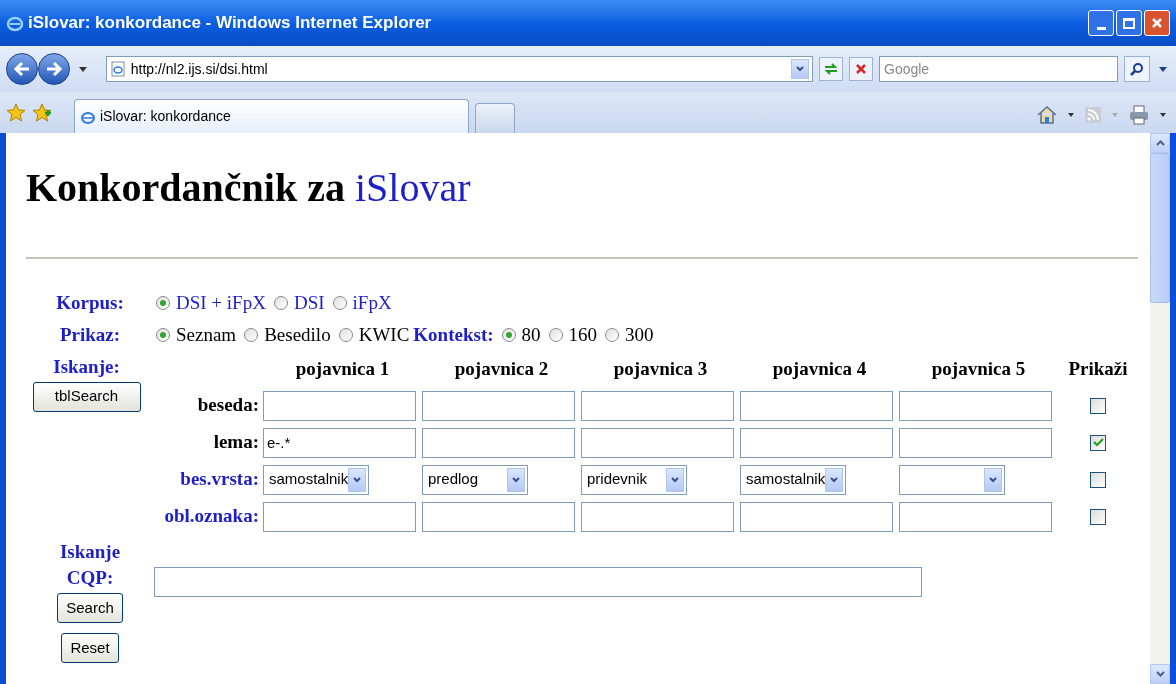 This screenshot has width=1176, height=684. I want to click on minimize-button, so click(1101, 23).